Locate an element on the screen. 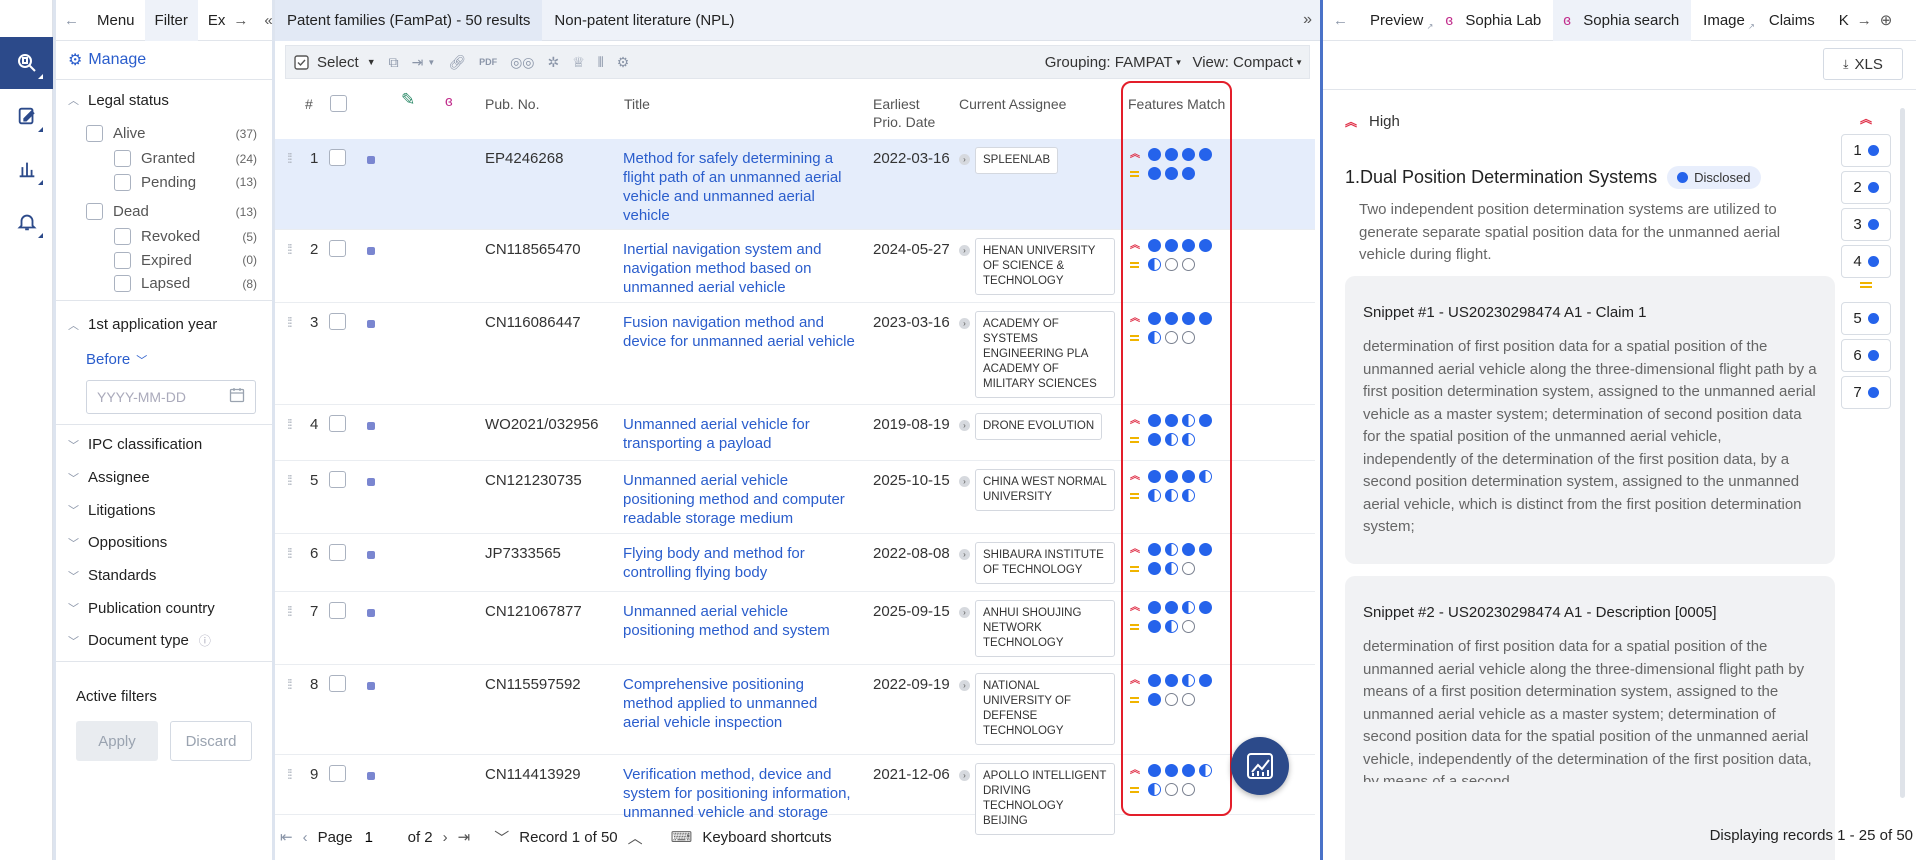 The height and width of the screenshot is (860, 1916). pub-number: JP7333565 is located at coordinates (523, 553).